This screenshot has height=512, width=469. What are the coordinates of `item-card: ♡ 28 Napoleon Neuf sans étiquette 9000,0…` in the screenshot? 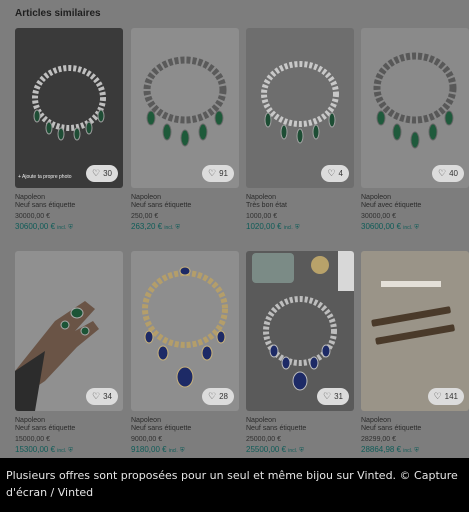 It's located at (185, 352).